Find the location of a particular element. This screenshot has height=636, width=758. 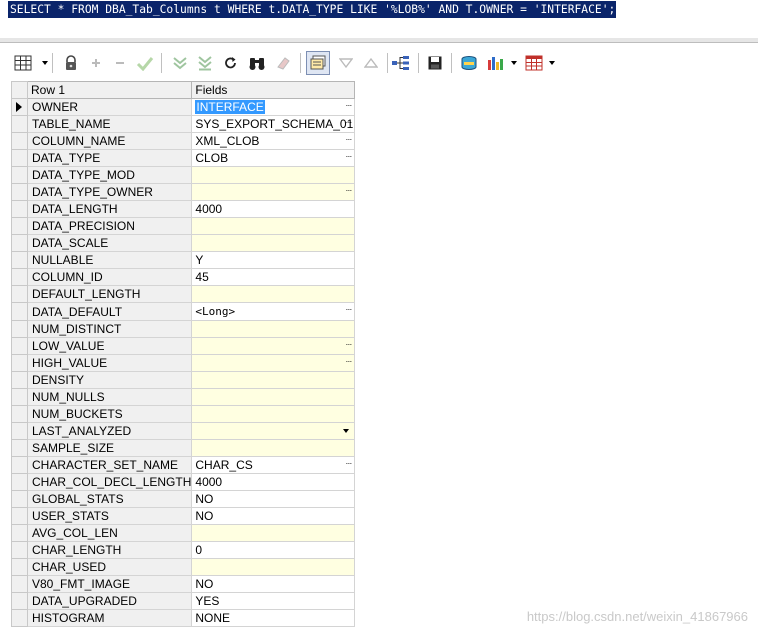

table-row: V80_FMT_IMAGE NO is located at coordinates (183, 584).